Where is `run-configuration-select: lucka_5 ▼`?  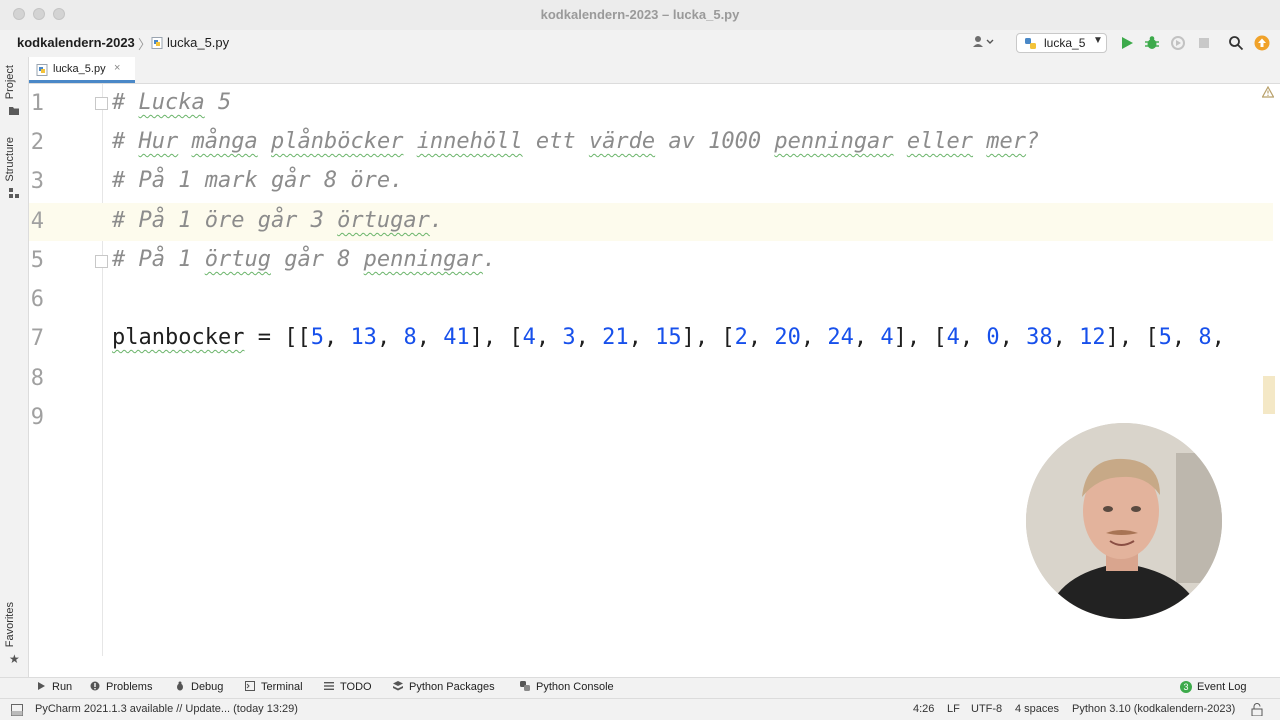 run-configuration-select: lucka_5 ▼ is located at coordinates (1061, 43).